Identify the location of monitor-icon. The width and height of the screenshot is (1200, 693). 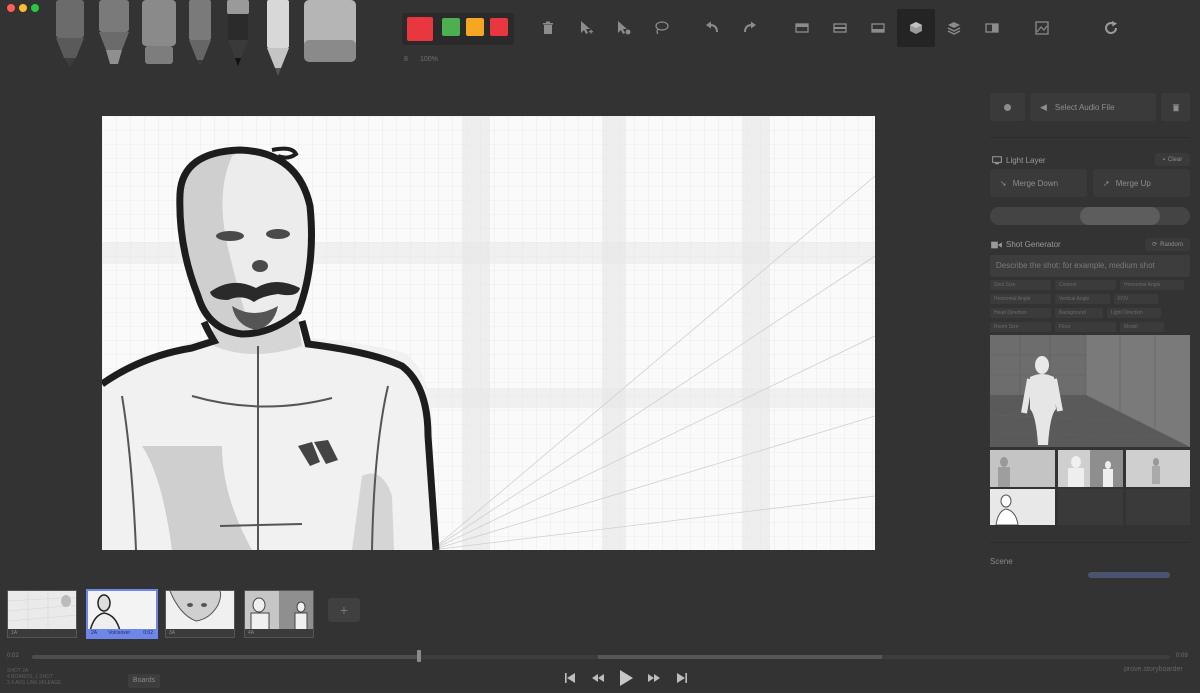
(997, 160).